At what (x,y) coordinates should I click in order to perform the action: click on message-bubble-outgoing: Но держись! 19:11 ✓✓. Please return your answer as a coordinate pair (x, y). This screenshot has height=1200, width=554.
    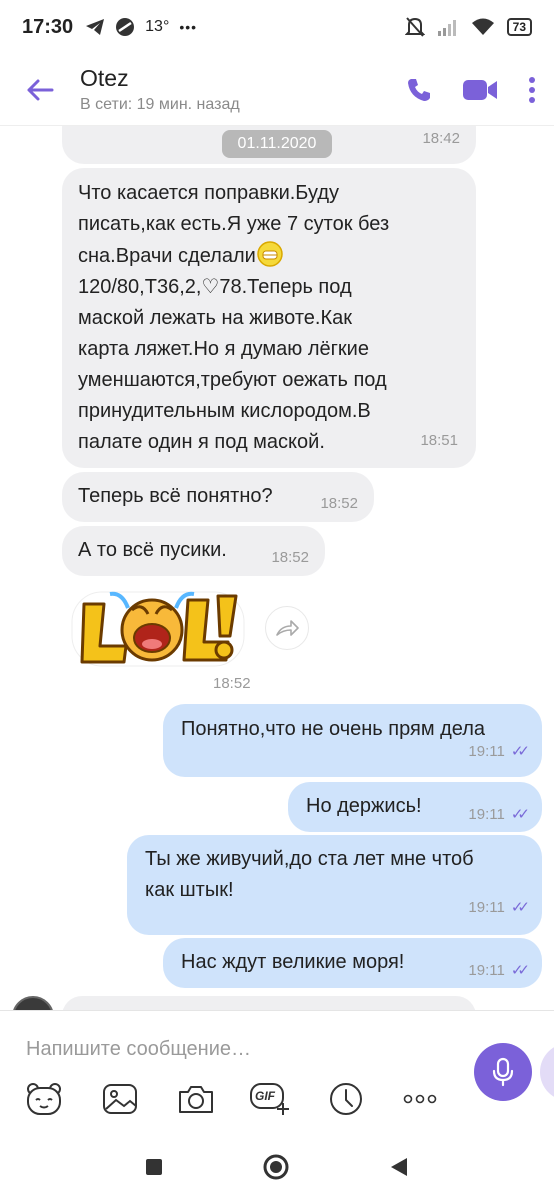
    Looking at the image, I should click on (415, 807).